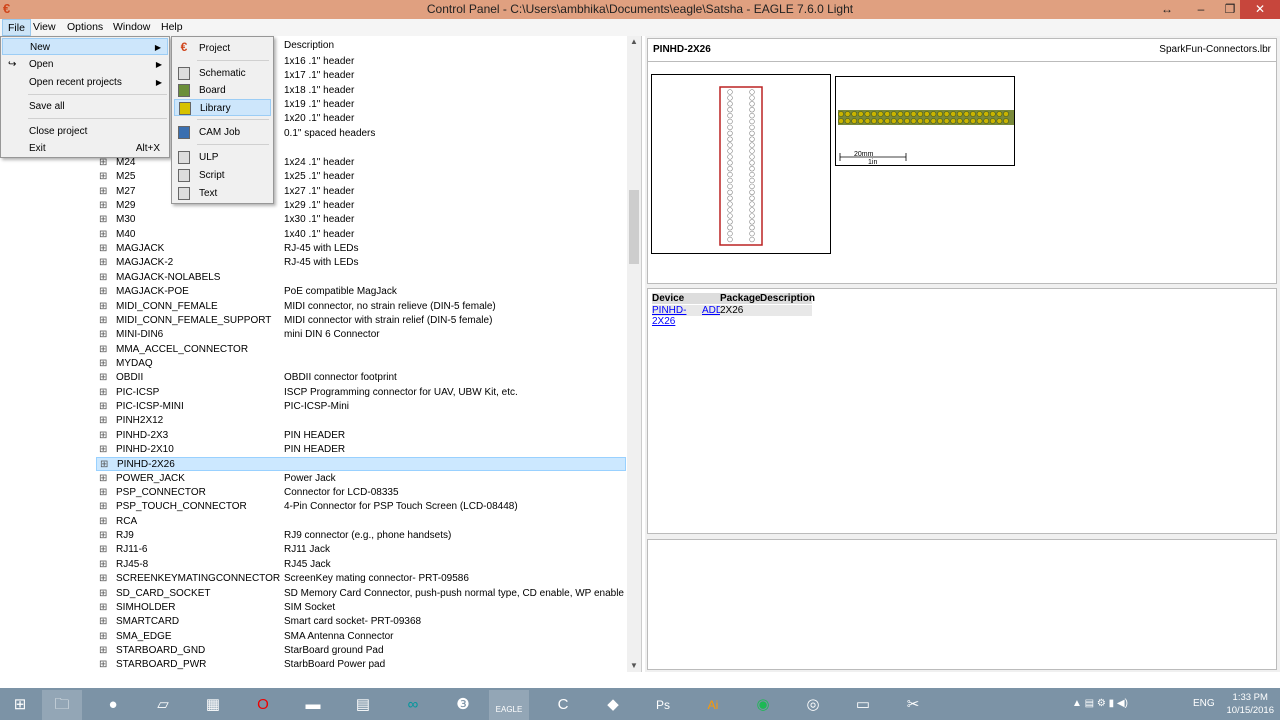  What do you see at coordinates (213, 705) in the screenshot?
I see `task-manager-icon: ▦` at bounding box center [213, 705].